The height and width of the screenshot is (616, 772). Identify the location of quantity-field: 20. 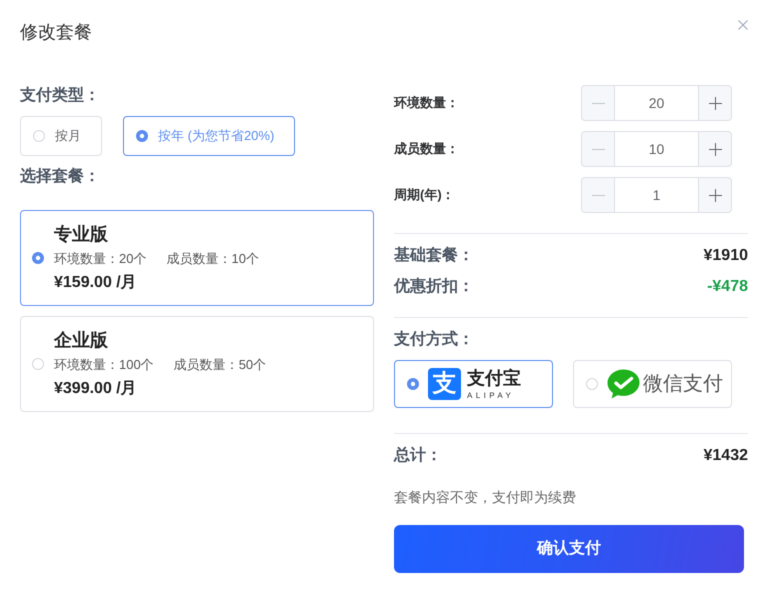
(656, 103).